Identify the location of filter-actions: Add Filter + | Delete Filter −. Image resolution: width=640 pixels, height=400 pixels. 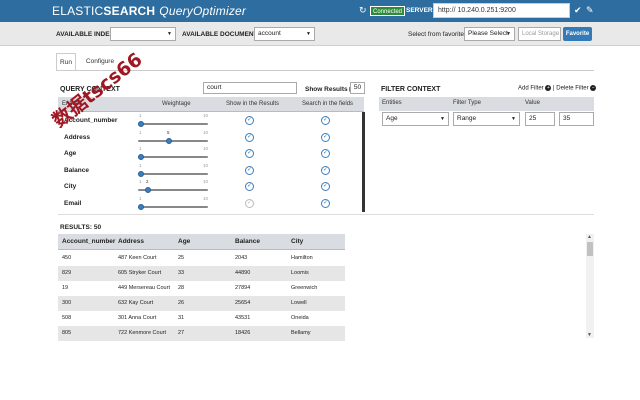
(557, 88).